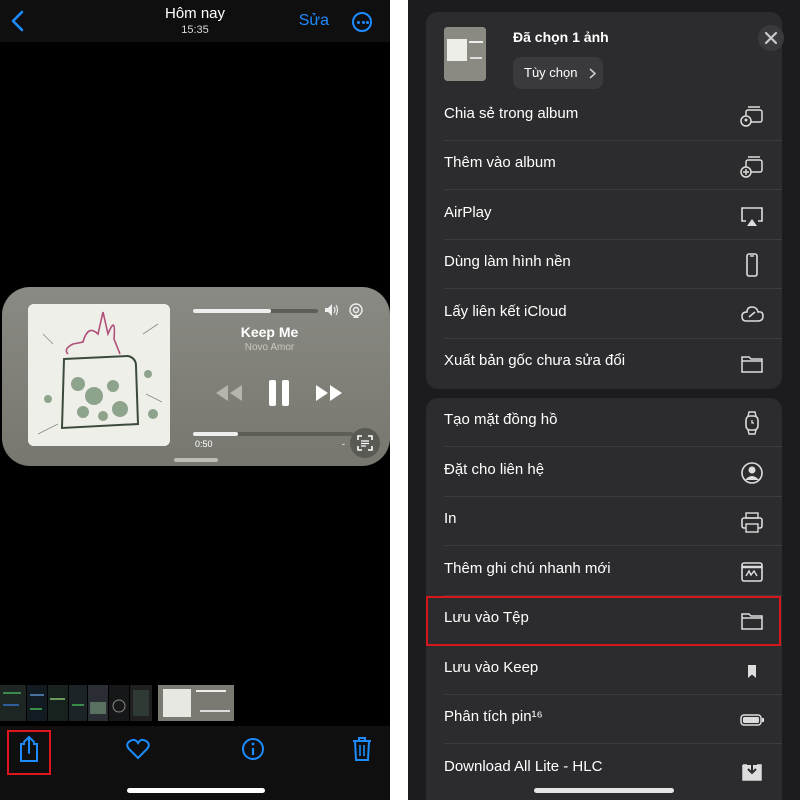  Describe the element at coordinates (604, 363) in the screenshot. I see `action-export-unmodified-original: Xuất bản gốc chưa sửa đổi` at that location.